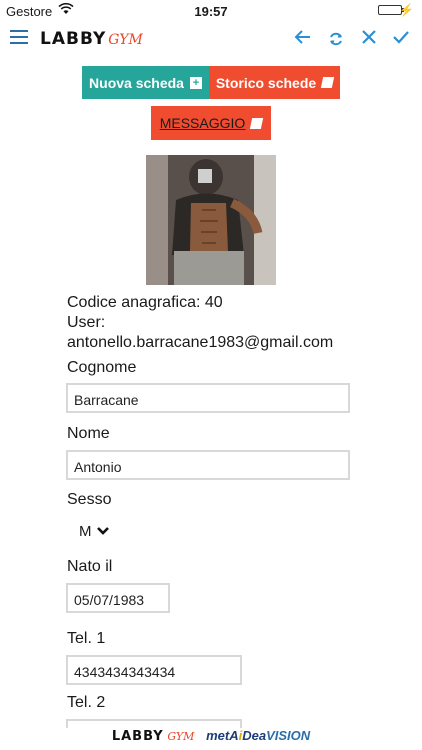  I want to click on back-arrow-icon, so click(303, 39).